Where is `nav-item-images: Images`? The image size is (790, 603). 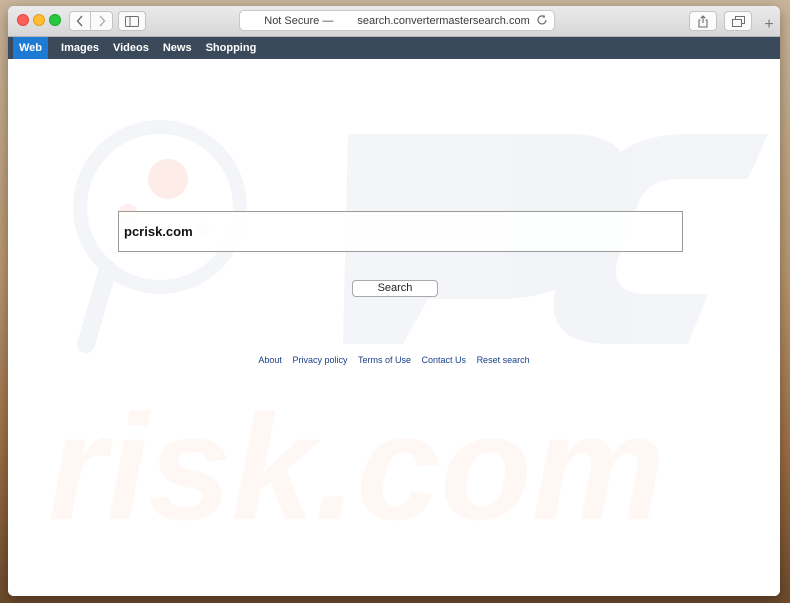
nav-item-images: Images is located at coordinates (80, 48).